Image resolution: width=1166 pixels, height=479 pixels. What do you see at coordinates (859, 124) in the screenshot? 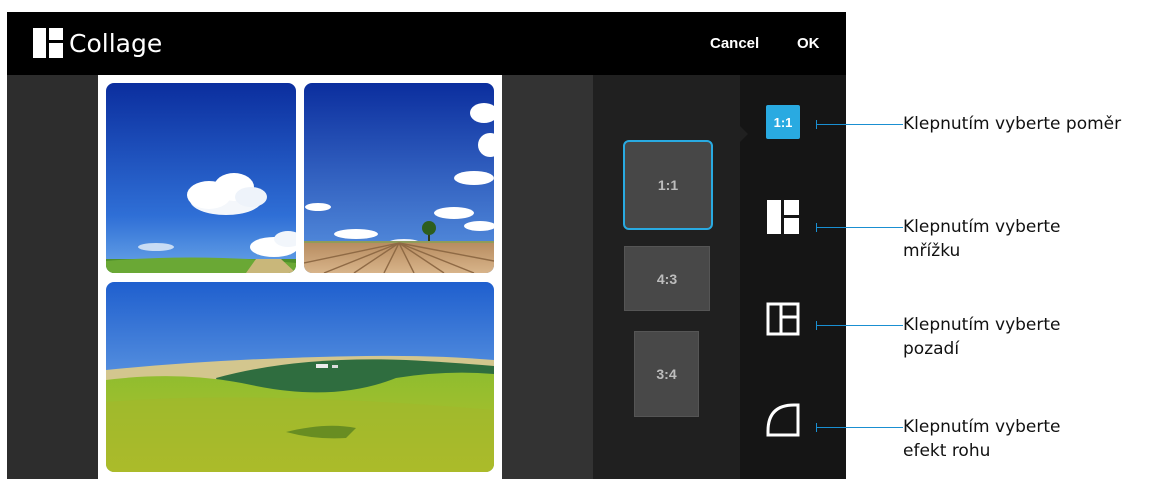
I see `callout-line-ratio` at bounding box center [859, 124].